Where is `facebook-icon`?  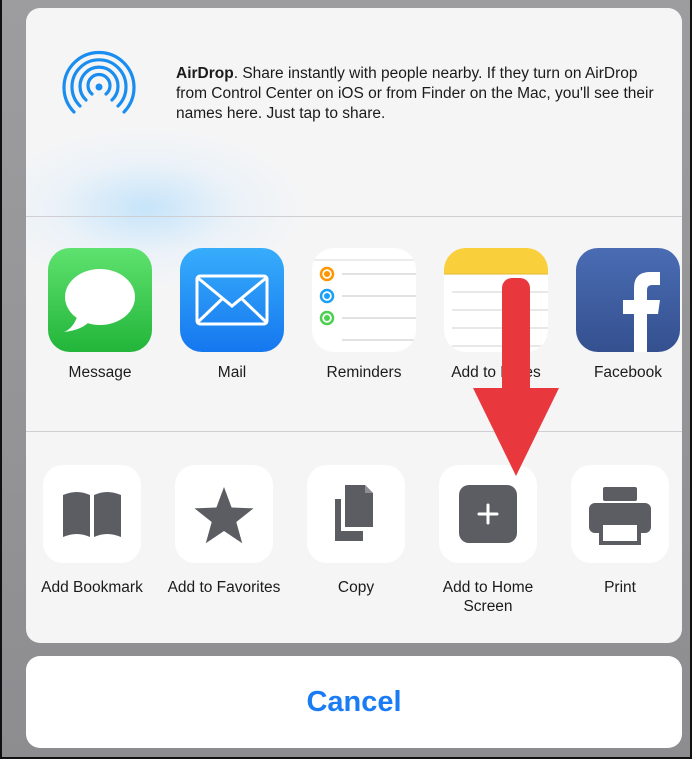 facebook-icon is located at coordinates (628, 300).